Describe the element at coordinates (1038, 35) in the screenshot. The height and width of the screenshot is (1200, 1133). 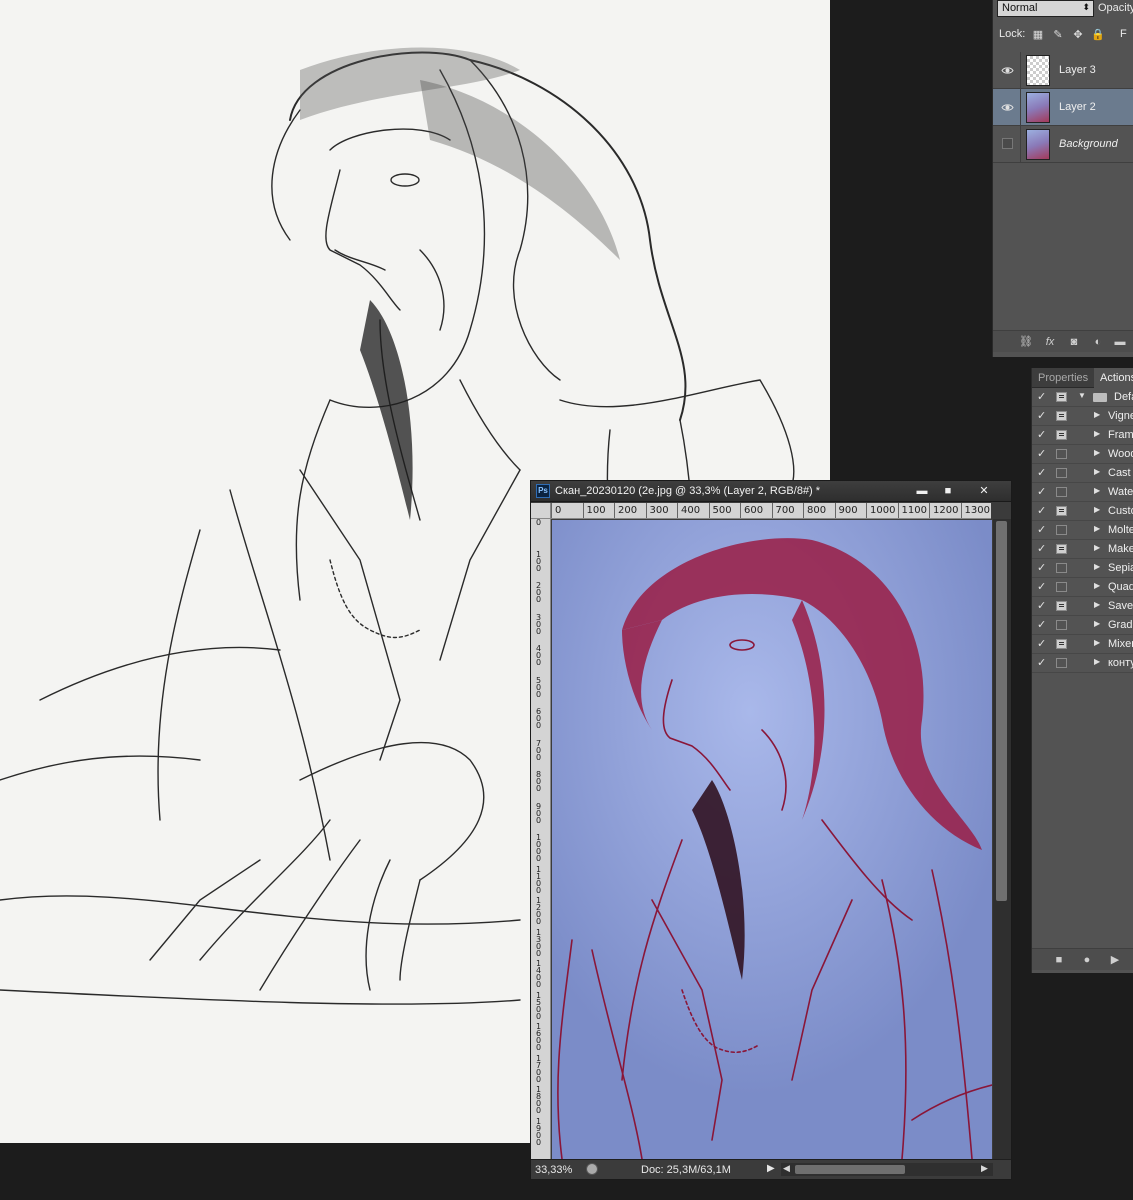
I see `lock-transparent-pixels-icon: ▦` at that location.